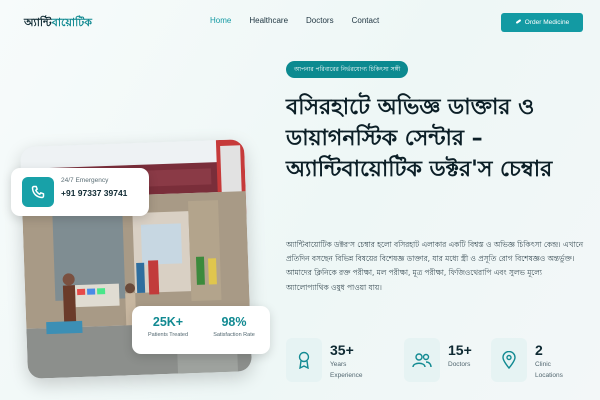 The width and height of the screenshot is (600, 400). What do you see at coordinates (168, 322) in the screenshot?
I see `count-value: 25K+` at bounding box center [168, 322].